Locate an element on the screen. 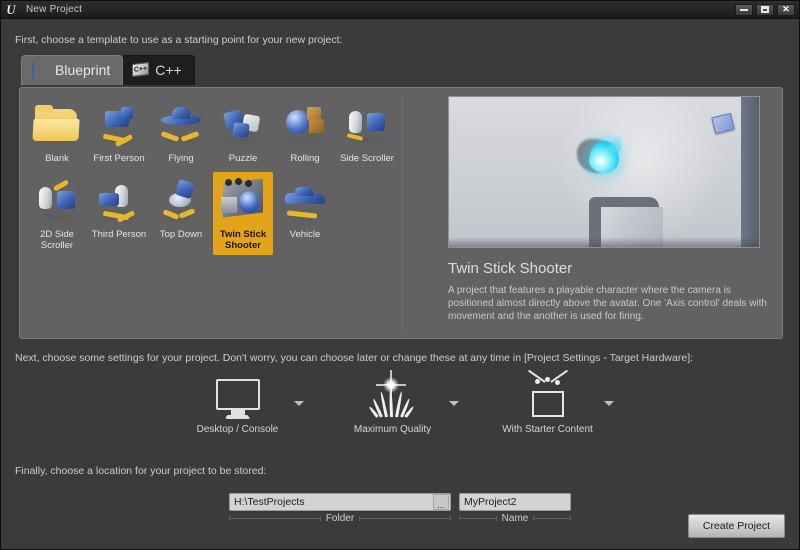  2d-side-scroller-icon is located at coordinates (57, 201).